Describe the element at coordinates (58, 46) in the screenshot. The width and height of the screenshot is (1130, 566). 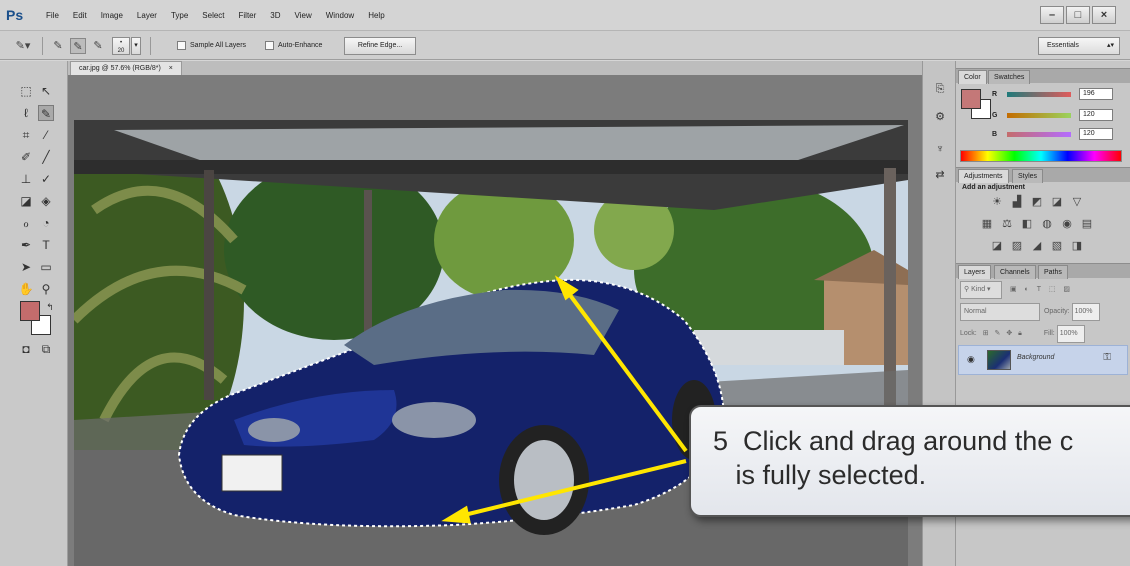
I see `new-selection-icon: ✎` at that location.